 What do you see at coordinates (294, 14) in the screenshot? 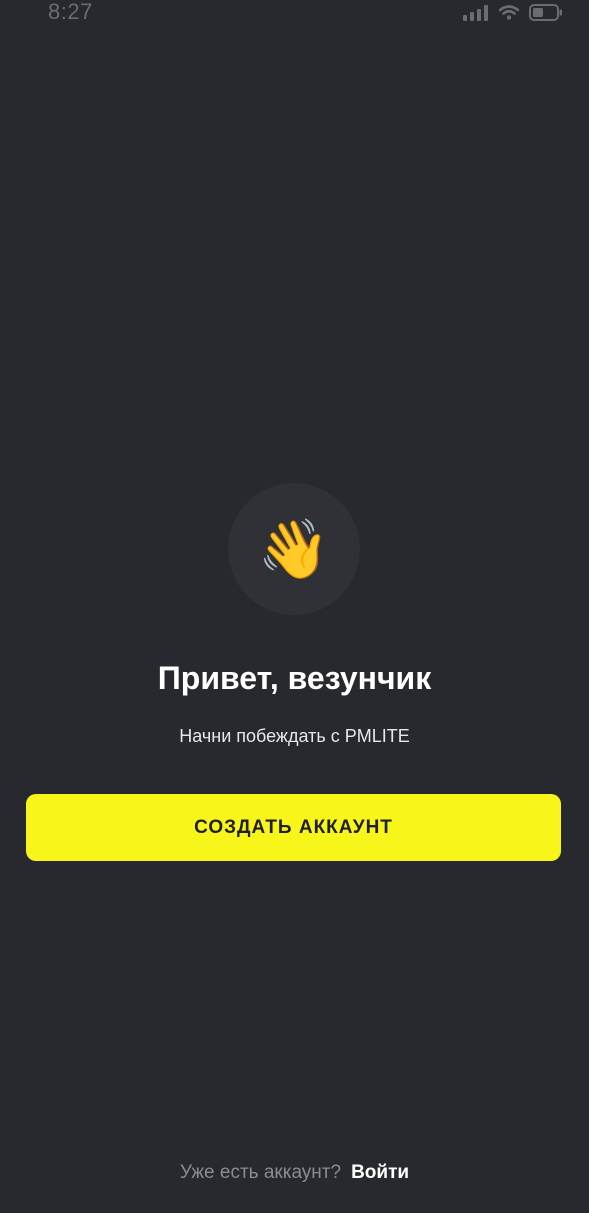
I see `status-bar: 8:27` at bounding box center [294, 14].